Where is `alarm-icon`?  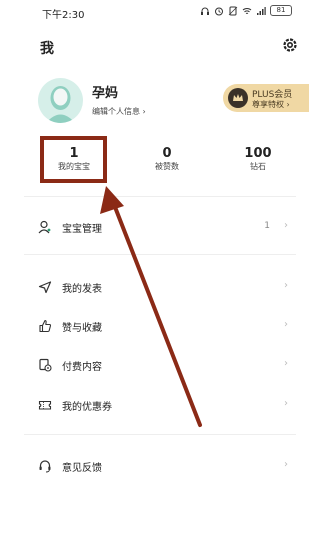 alarm-icon is located at coordinates (219, 11).